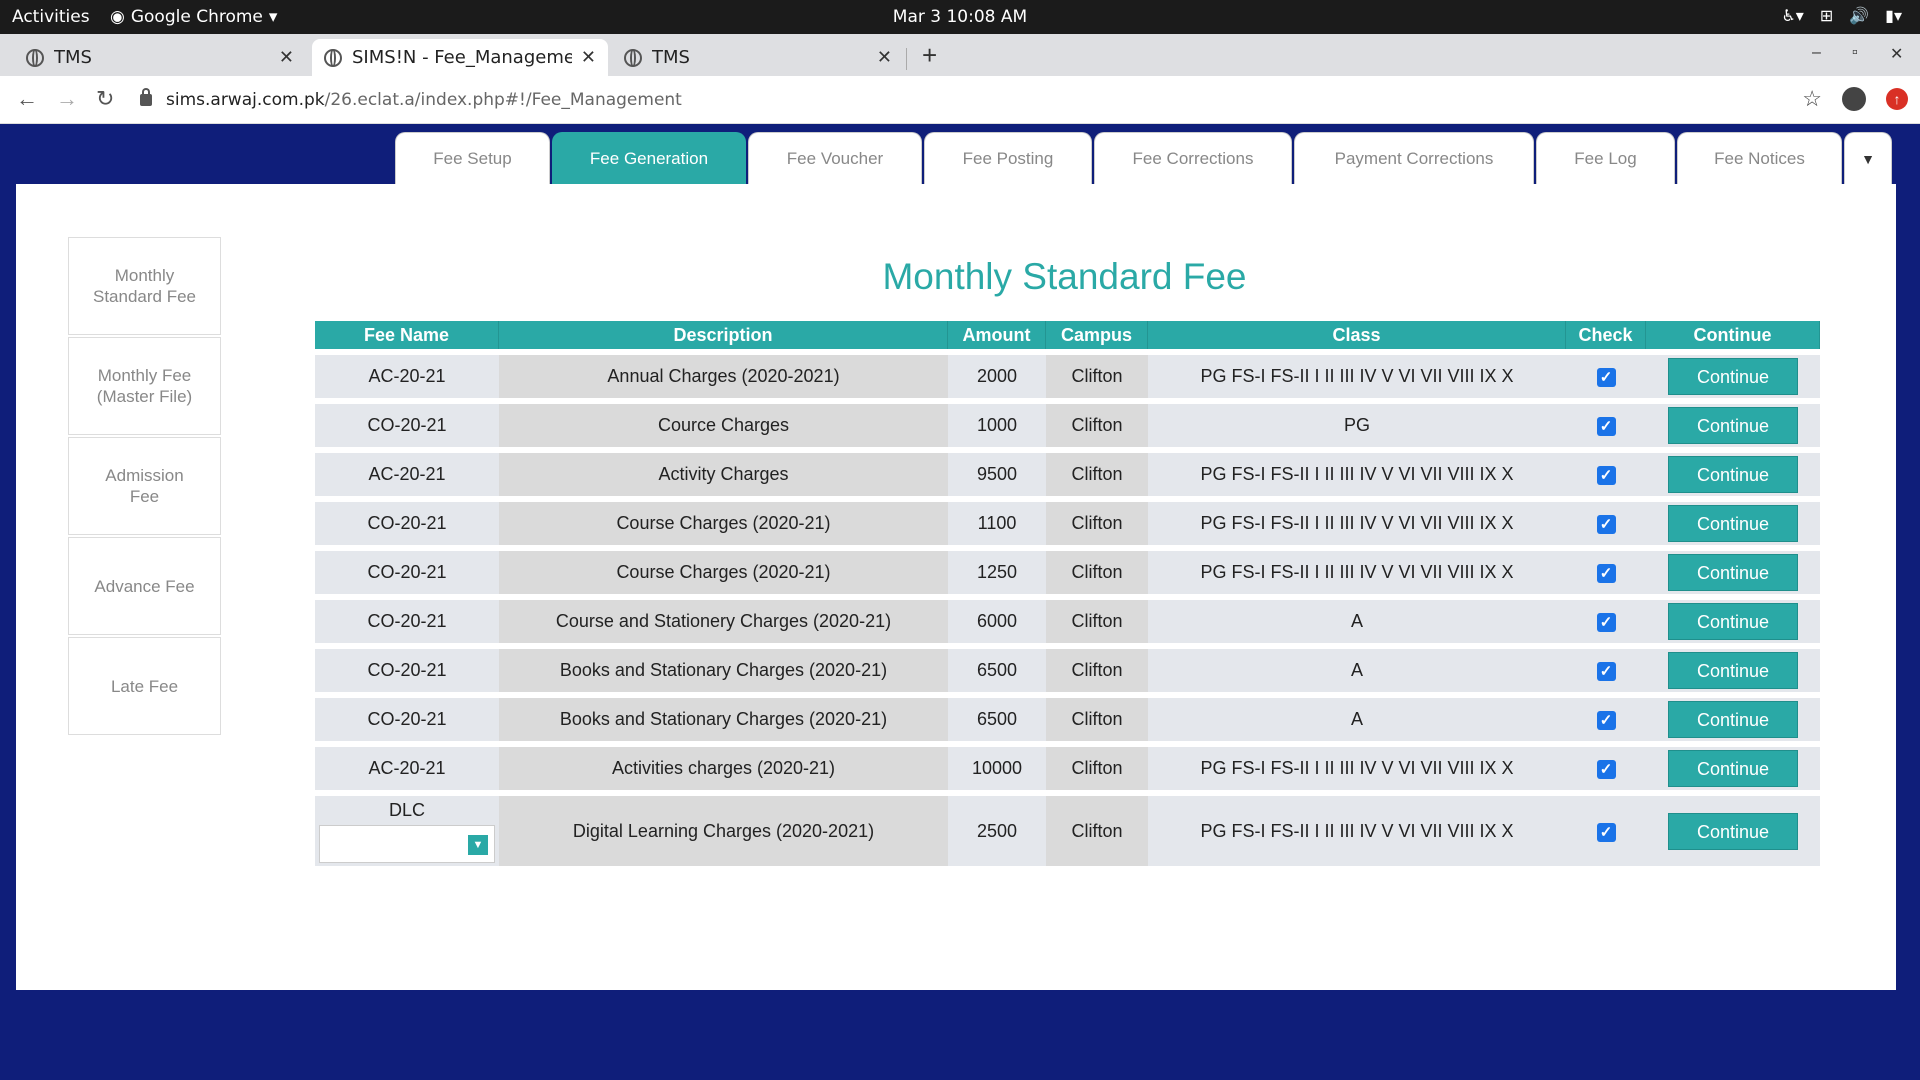  I want to click on tab-fee-setup: Fee Setup, so click(472, 158).